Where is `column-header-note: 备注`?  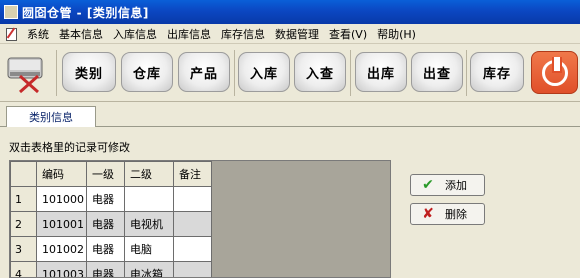
column-header-note: 备注 is located at coordinates (192, 174).